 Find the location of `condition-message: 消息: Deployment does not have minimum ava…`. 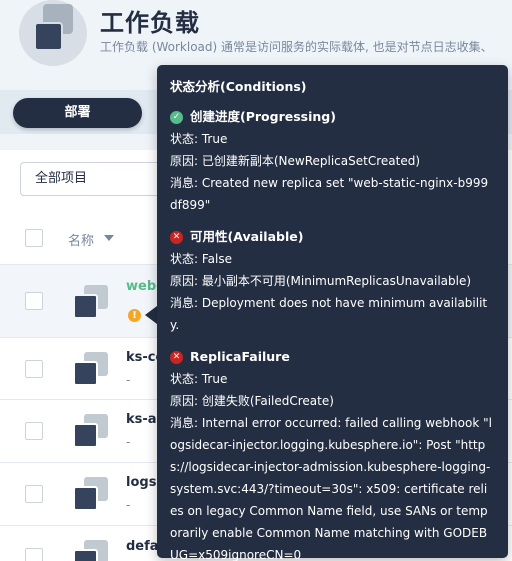

condition-message: 消息: Deployment does not have minimum ava… is located at coordinates (329, 314).